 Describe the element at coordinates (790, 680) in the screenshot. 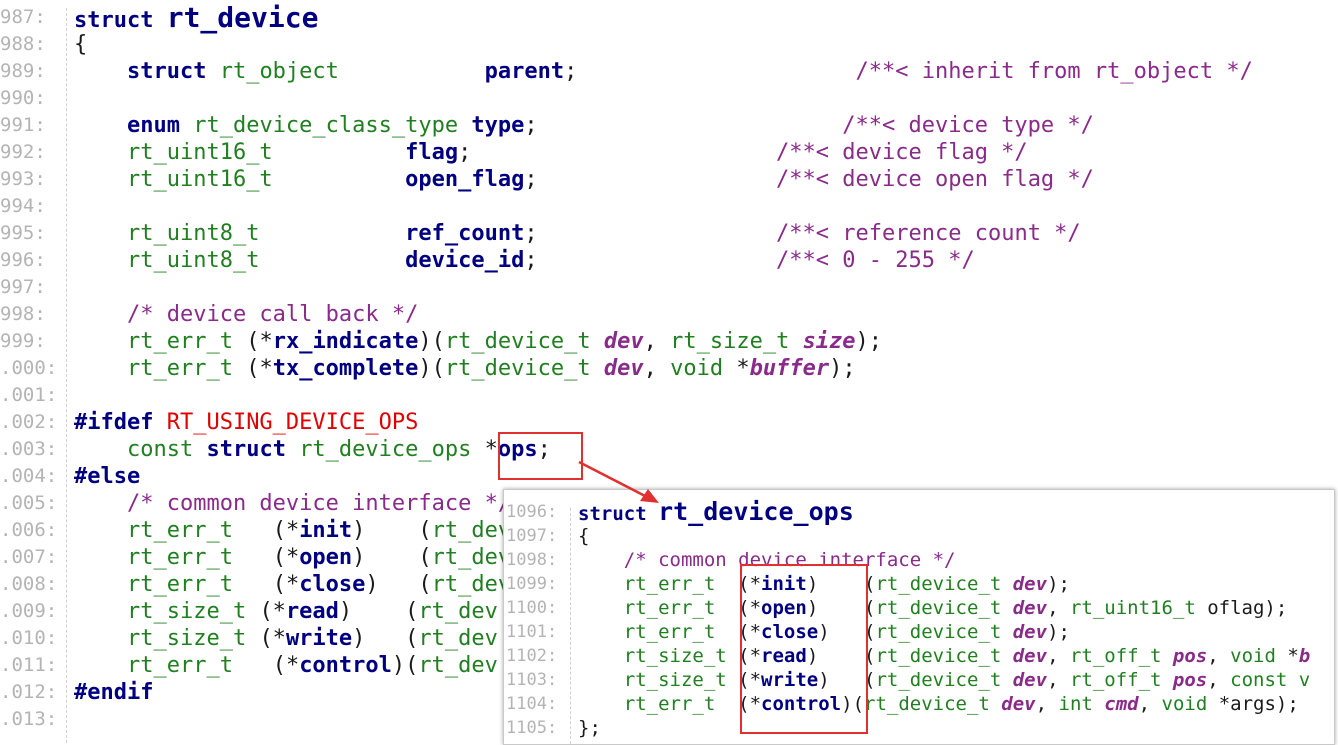

I see `code-token: write` at that location.